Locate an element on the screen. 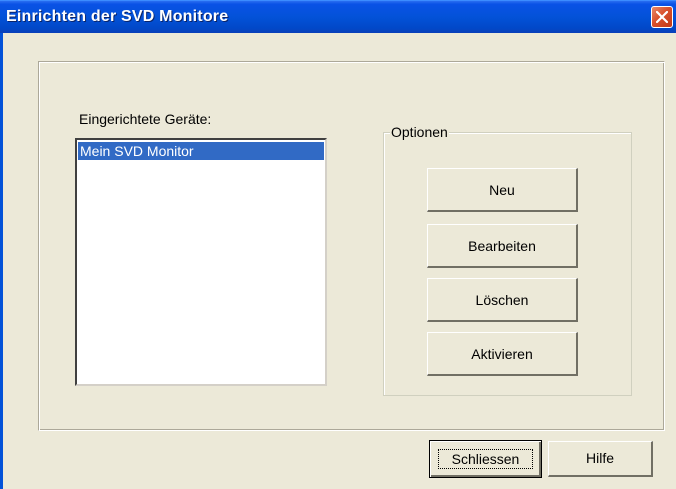 This screenshot has height=489, width=676. delete-button-label: Löschen is located at coordinates (502, 300).